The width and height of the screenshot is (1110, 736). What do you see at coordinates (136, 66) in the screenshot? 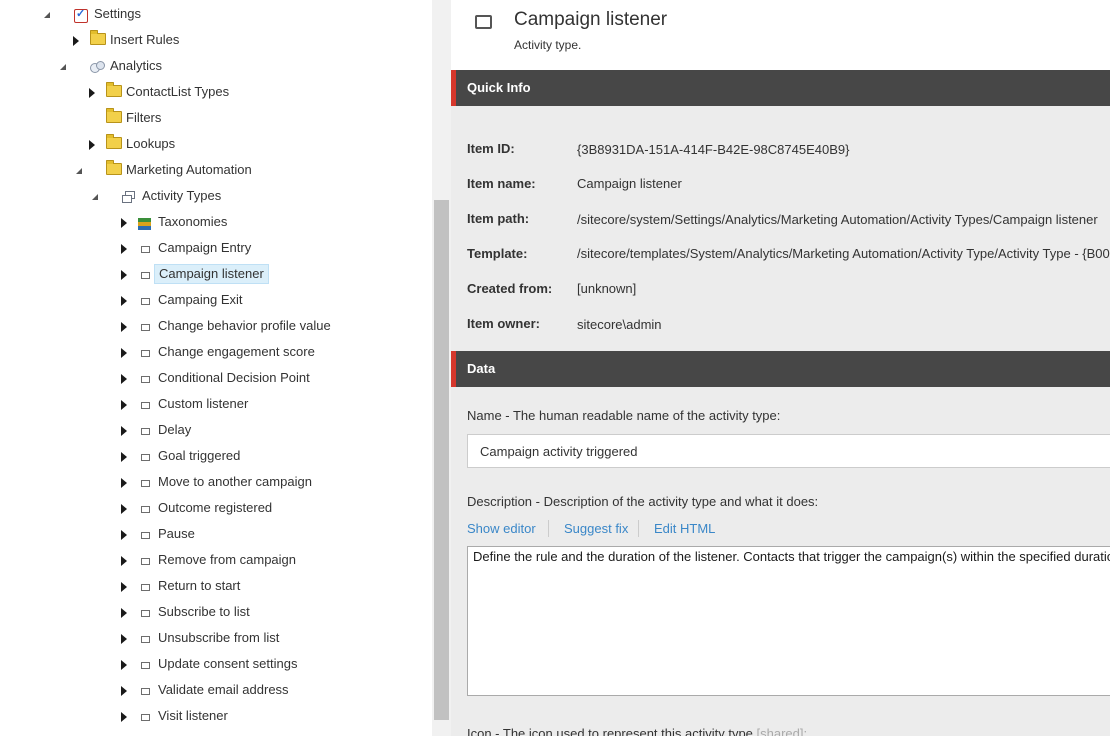
I see `tree-node-label: Analytics` at bounding box center [136, 66].